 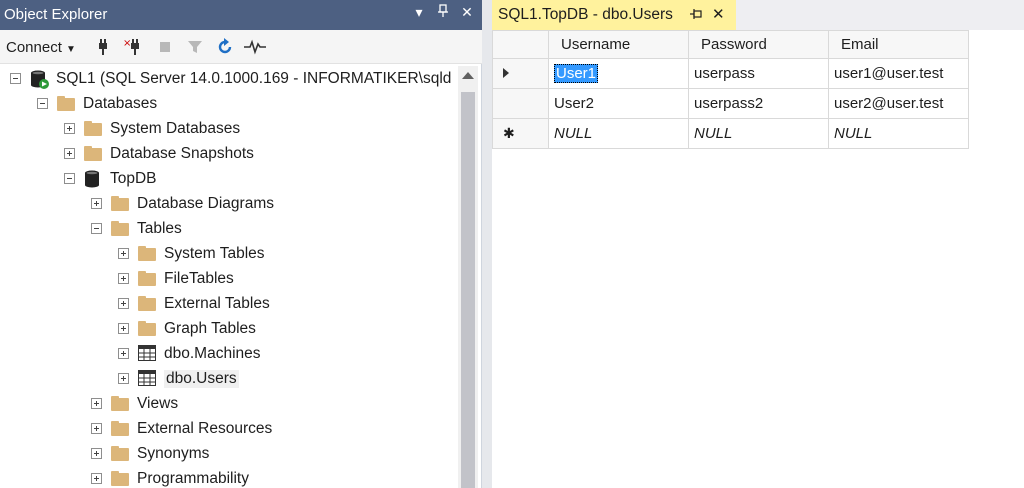 I want to click on tree-node: Tables, so click(x=228, y=228).